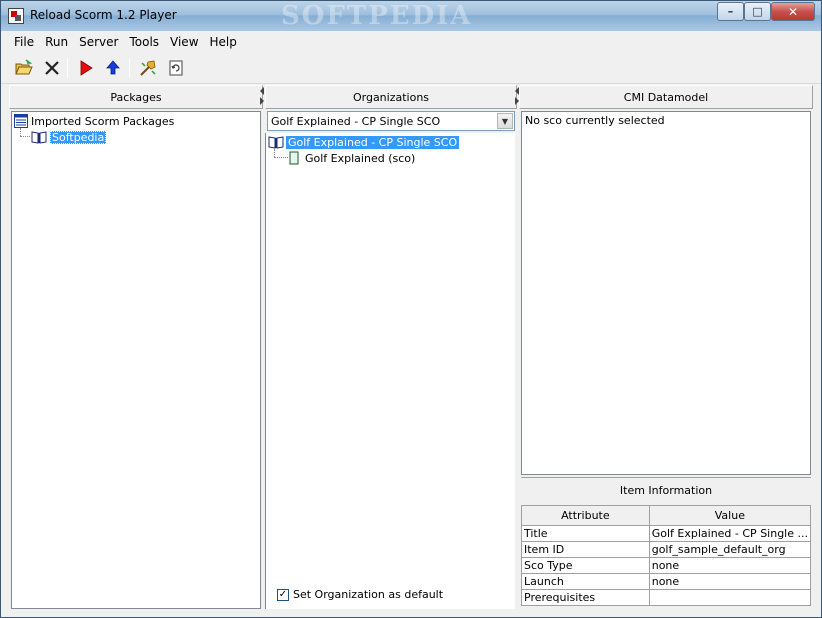 Image resolution: width=822 pixels, height=618 pixels. I want to click on attr-cell: Title, so click(585, 533).